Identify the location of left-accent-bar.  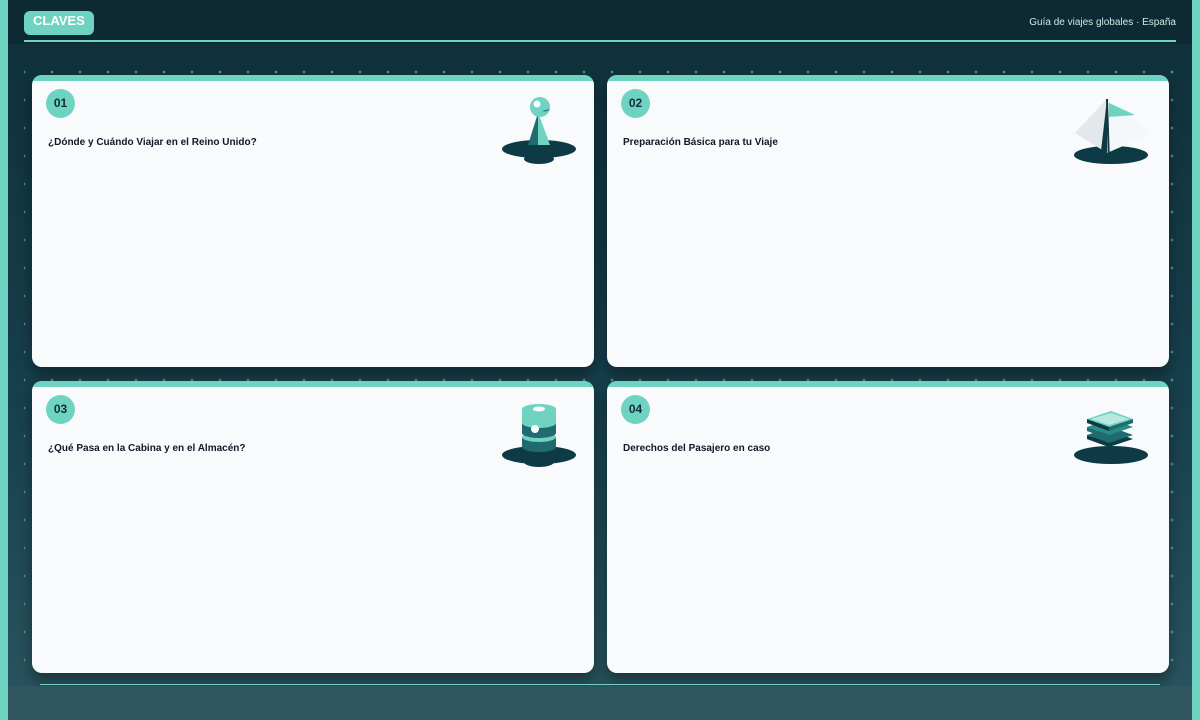
(4, 360).